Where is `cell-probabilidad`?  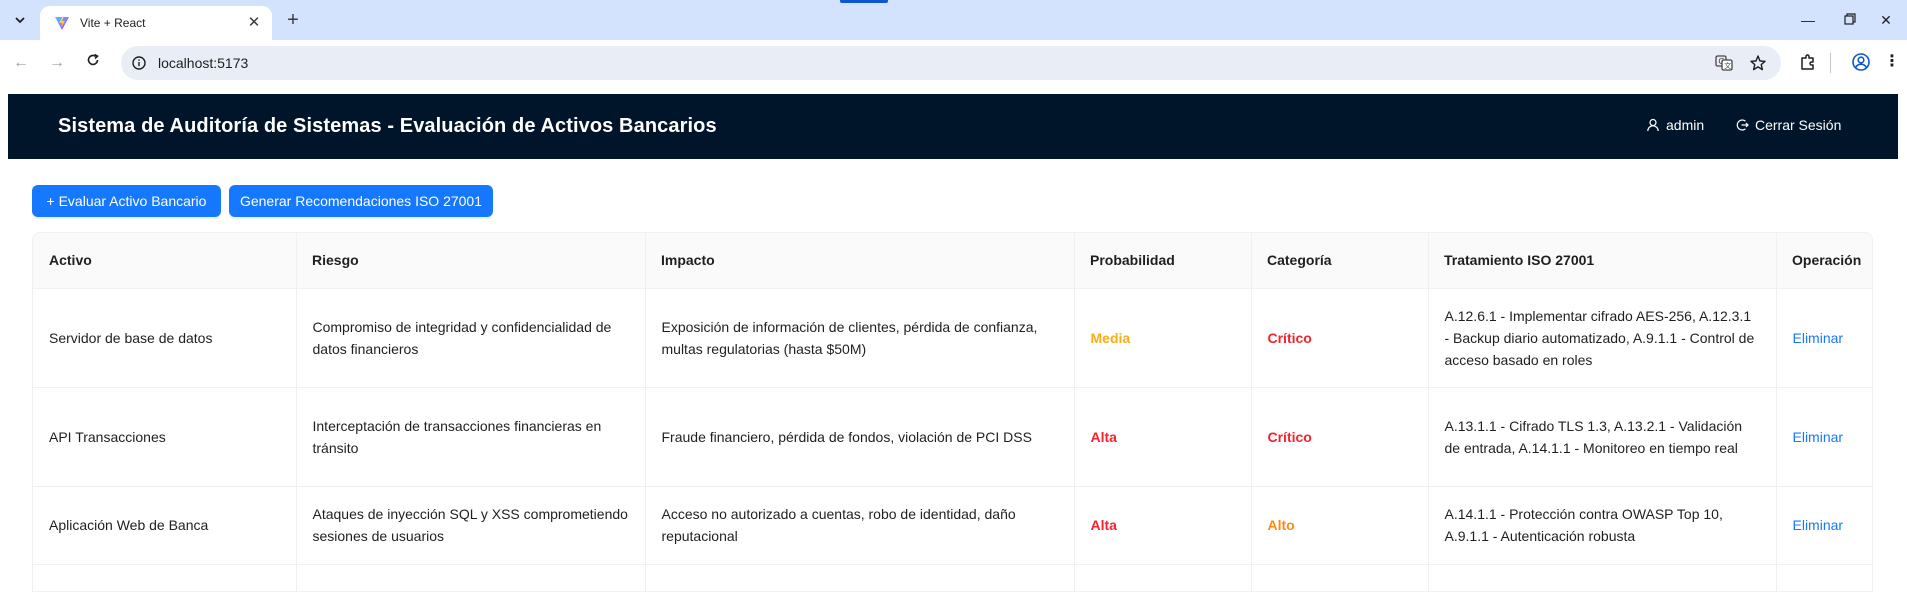 cell-probabilidad is located at coordinates (1163, 577).